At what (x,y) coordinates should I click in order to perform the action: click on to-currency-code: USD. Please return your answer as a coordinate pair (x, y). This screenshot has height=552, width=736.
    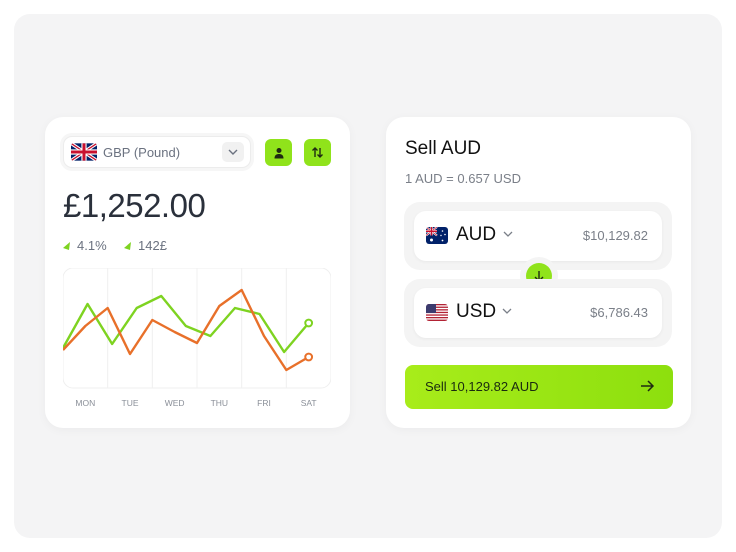
    Looking at the image, I should click on (476, 311).